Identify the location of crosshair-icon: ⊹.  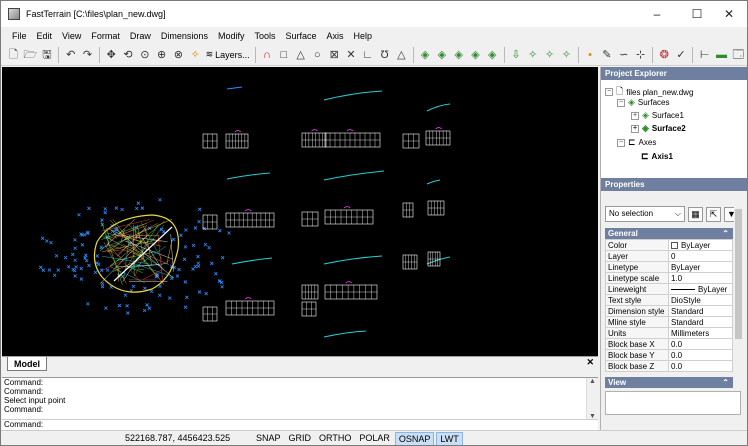
(640, 55).